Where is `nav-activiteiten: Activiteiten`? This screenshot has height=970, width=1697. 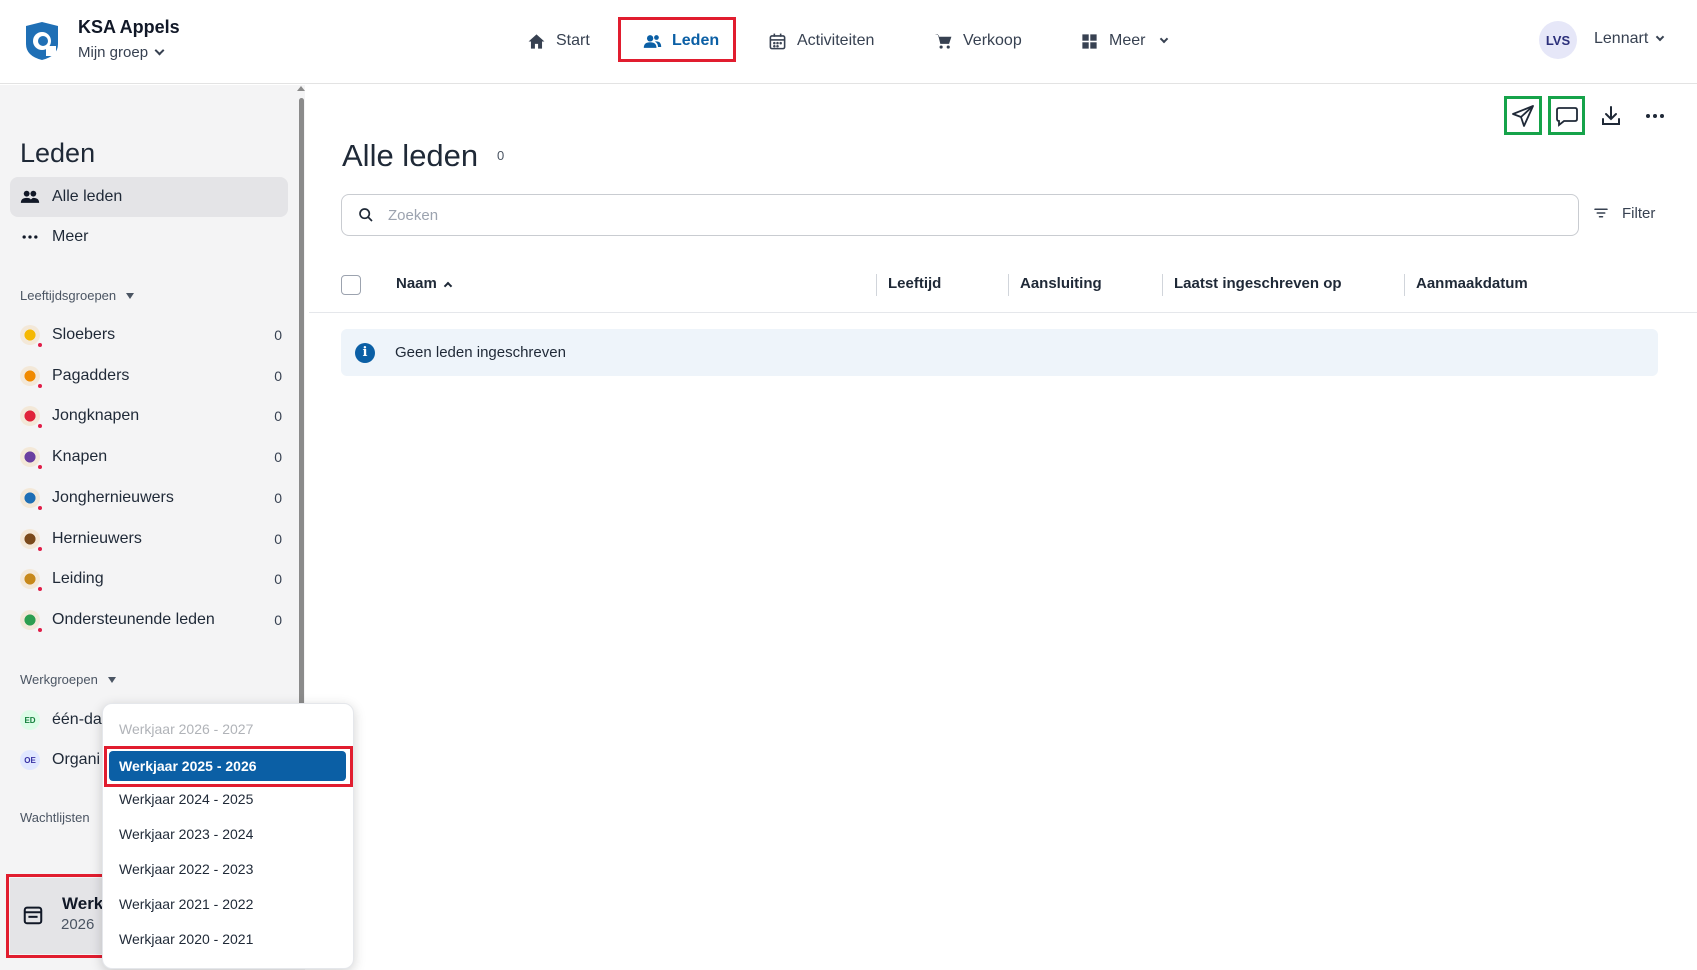 nav-activiteiten: Activiteiten is located at coordinates (821, 41).